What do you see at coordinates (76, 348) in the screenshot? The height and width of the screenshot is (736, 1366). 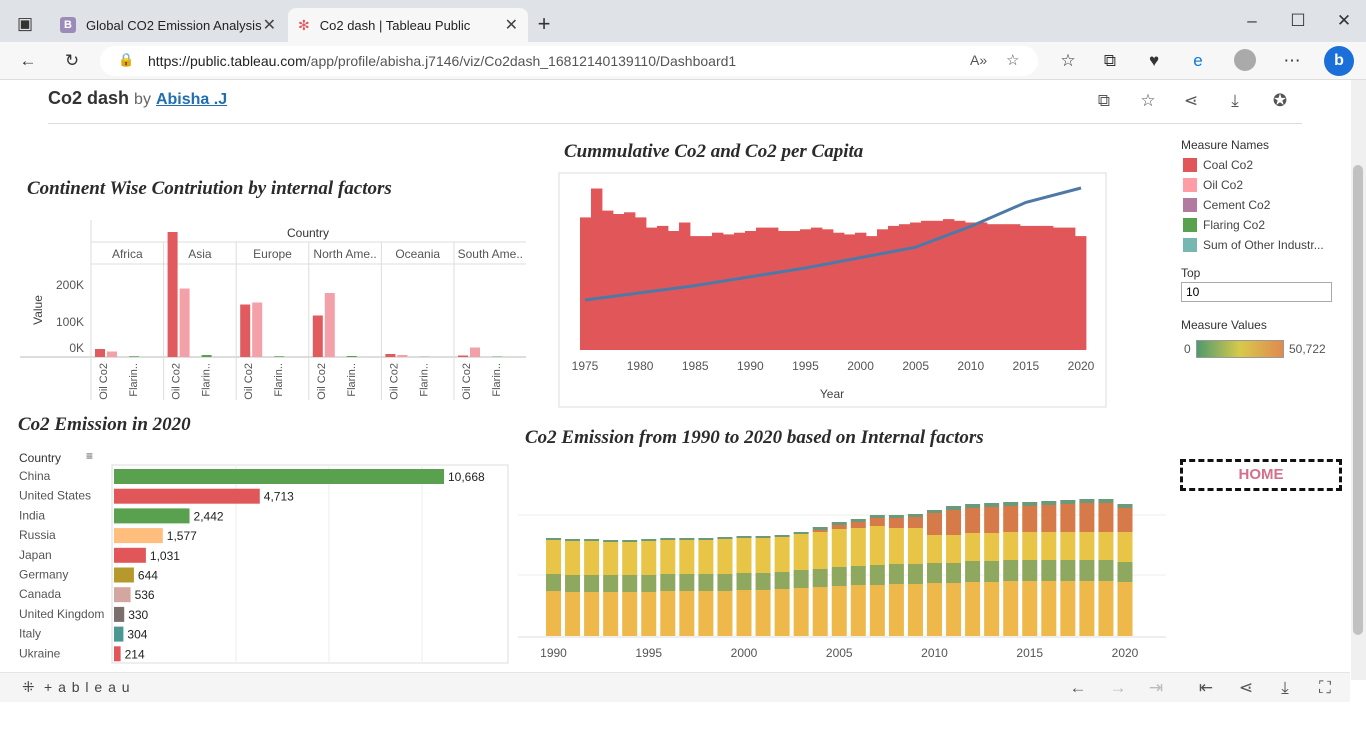 I see `y-tick-label: 0K` at bounding box center [76, 348].